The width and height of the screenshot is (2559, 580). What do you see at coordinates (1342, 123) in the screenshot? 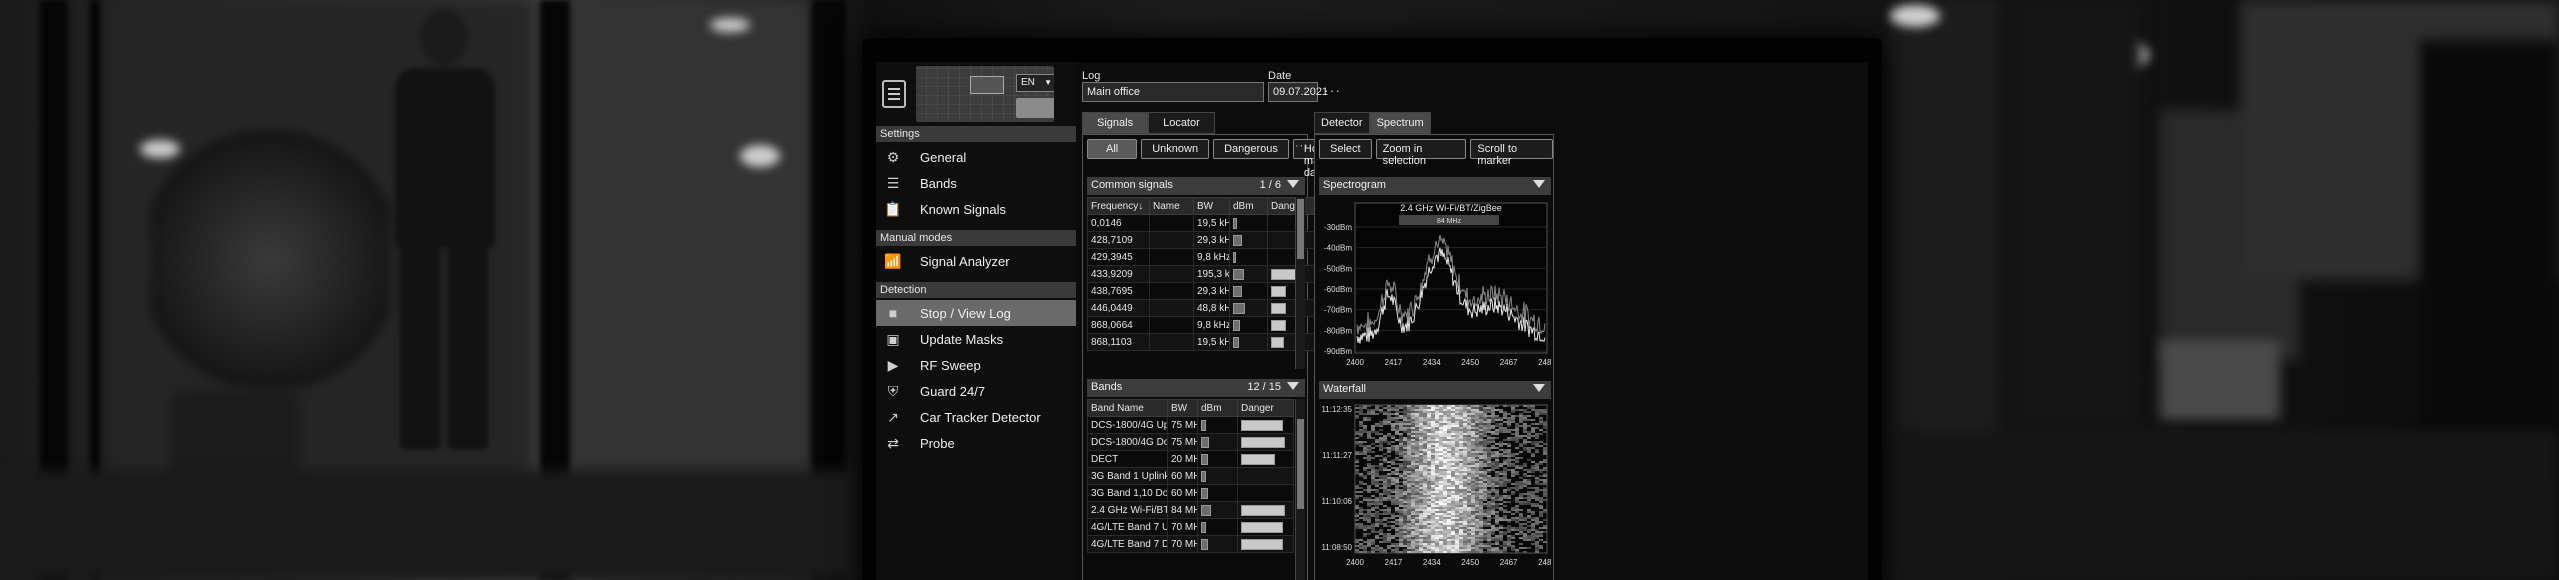
I see `tab-detector: Detector` at bounding box center [1342, 123].